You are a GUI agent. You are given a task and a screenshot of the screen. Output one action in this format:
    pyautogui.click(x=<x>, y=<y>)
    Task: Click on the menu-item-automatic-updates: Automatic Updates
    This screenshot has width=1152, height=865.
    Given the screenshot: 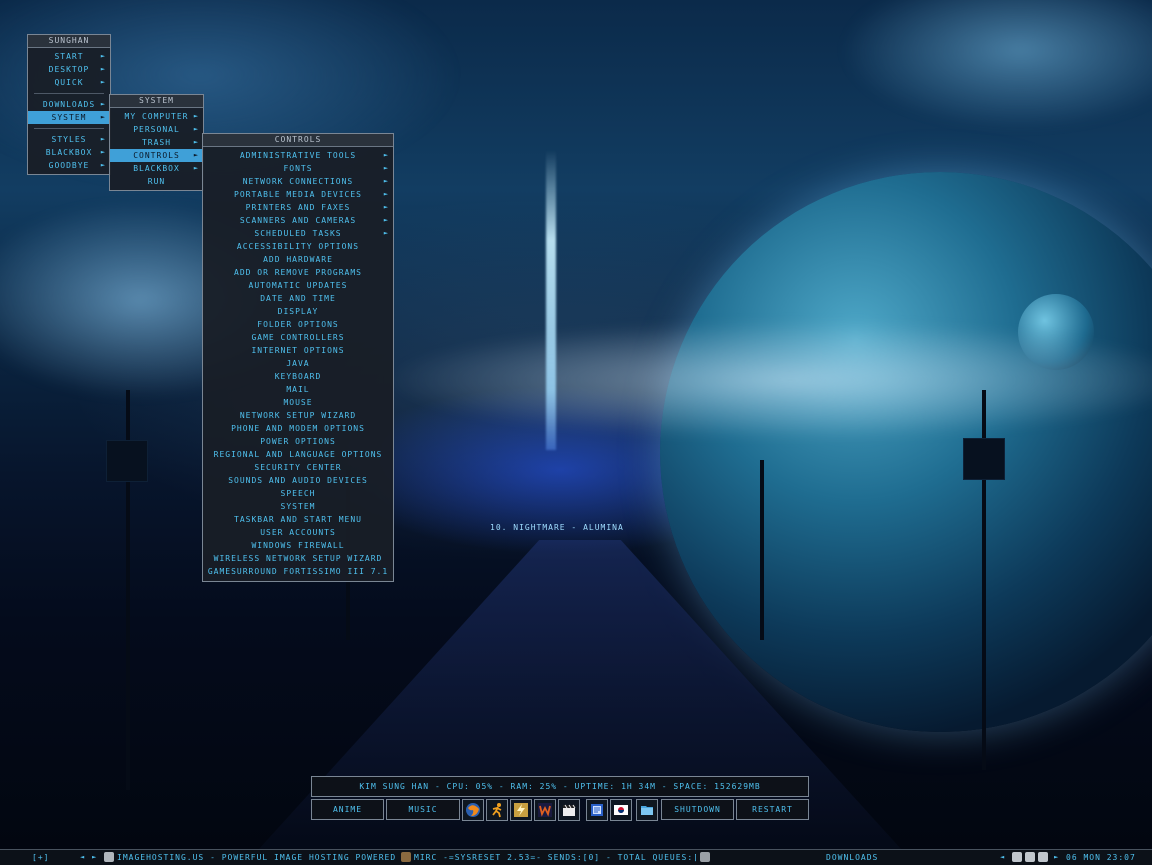 What is the action you would take?
    pyautogui.click(x=298, y=285)
    